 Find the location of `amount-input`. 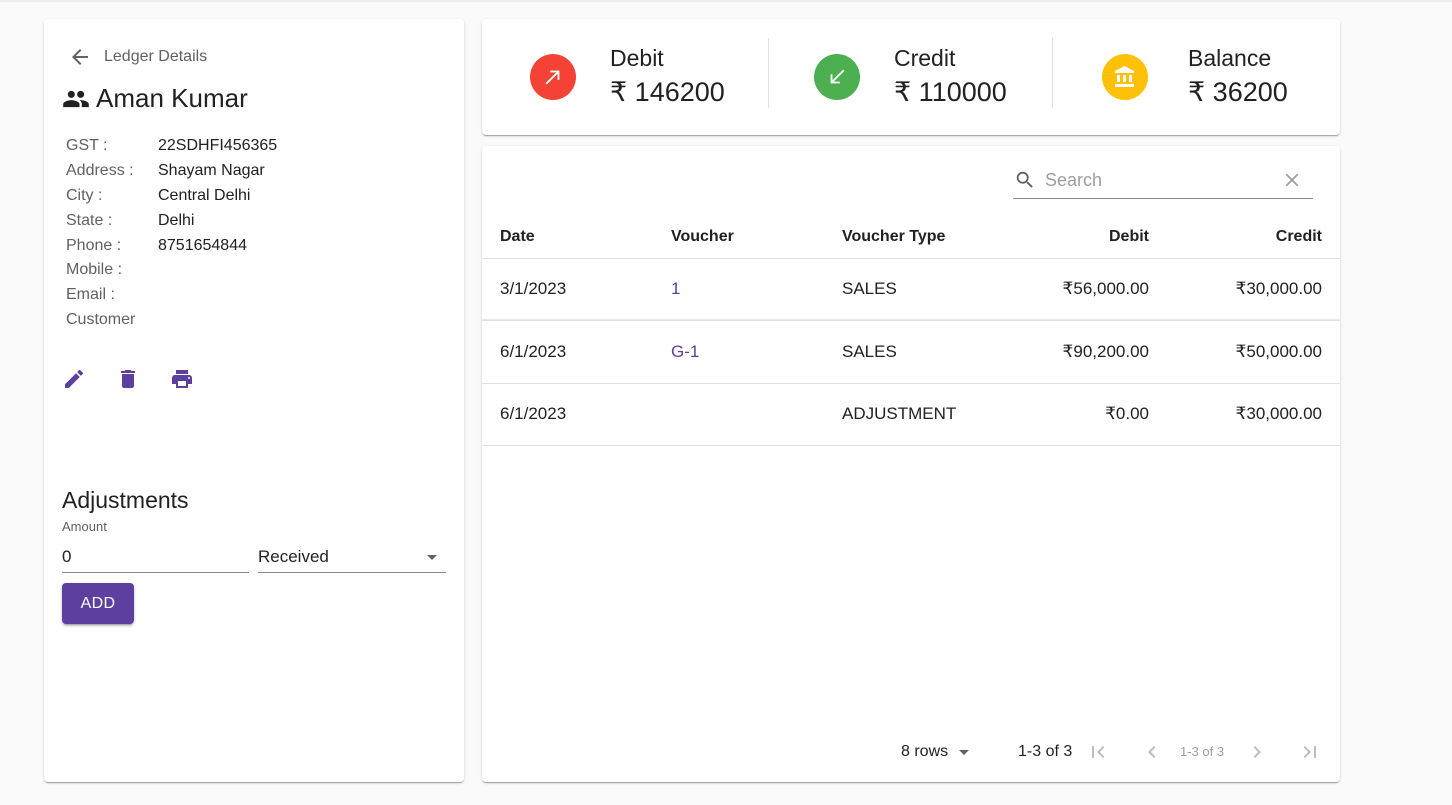

amount-input is located at coordinates (155, 557).